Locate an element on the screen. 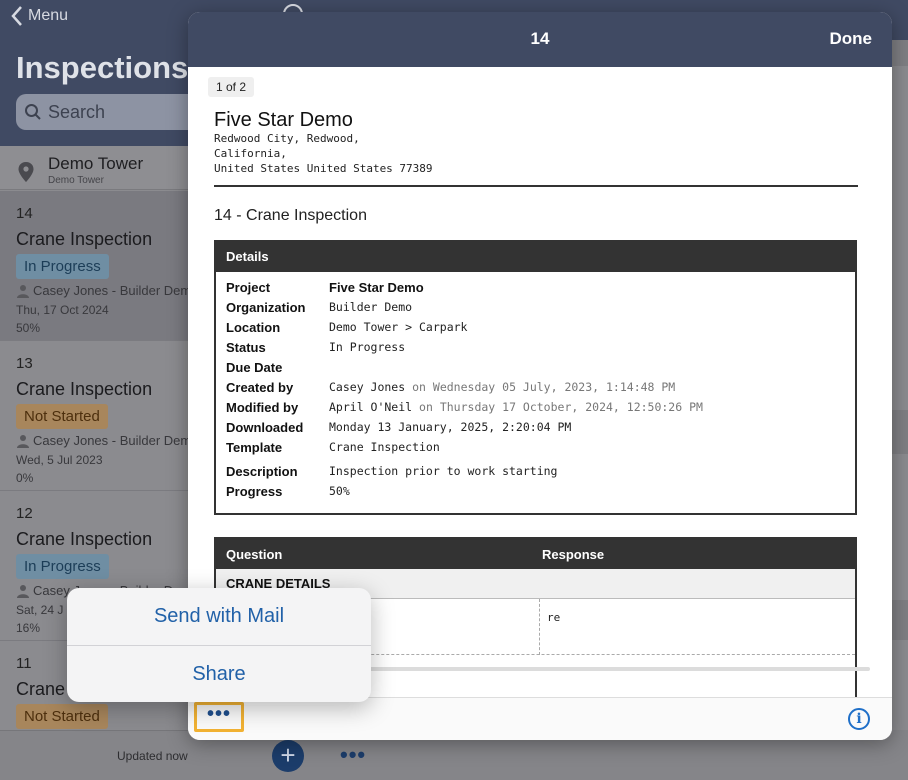 The height and width of the screenshot is (780, 908). detail-value: Crane Inspection is located at coordinates (384, 447).